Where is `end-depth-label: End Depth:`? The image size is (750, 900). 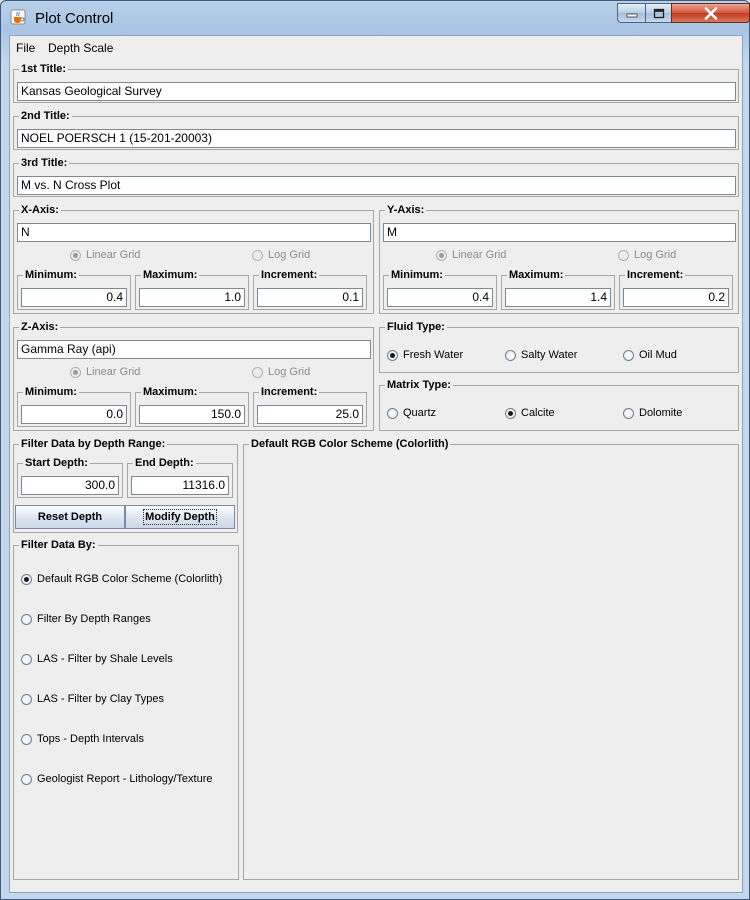
end-depth-label: End Depth: is located at coordinates (164, 463).